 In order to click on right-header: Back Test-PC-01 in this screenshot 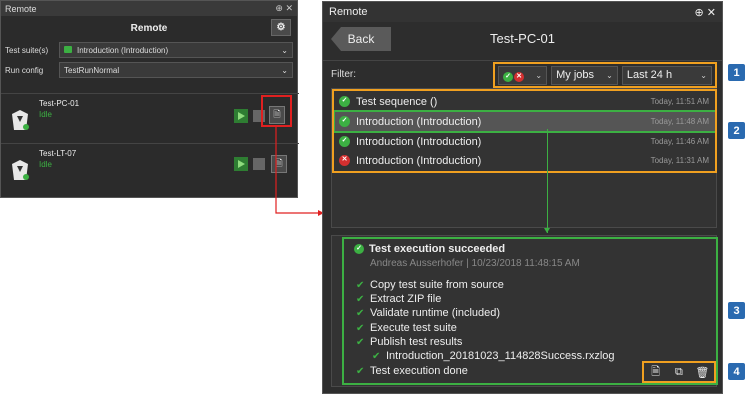, I will do `click(522, 41)`.